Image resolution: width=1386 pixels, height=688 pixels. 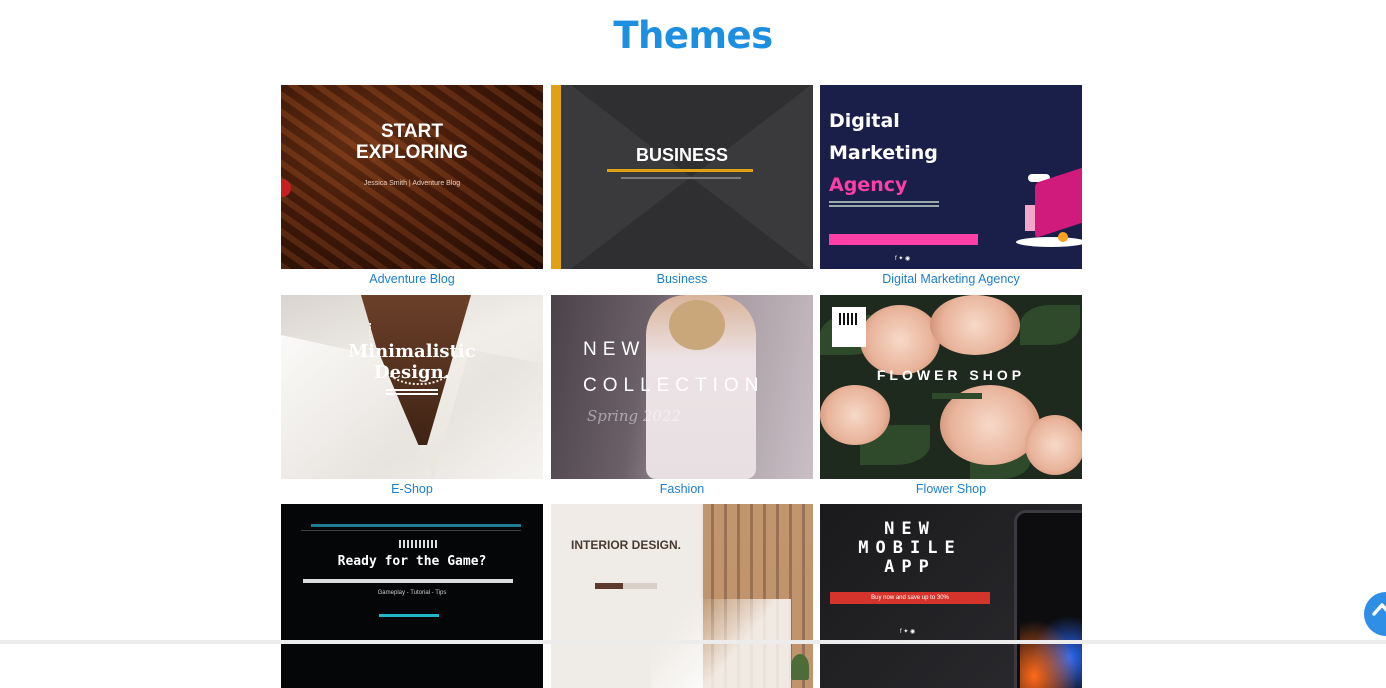 I want to click on theme-caption: Digital Marketing Agency, so click(x=951, y=279).